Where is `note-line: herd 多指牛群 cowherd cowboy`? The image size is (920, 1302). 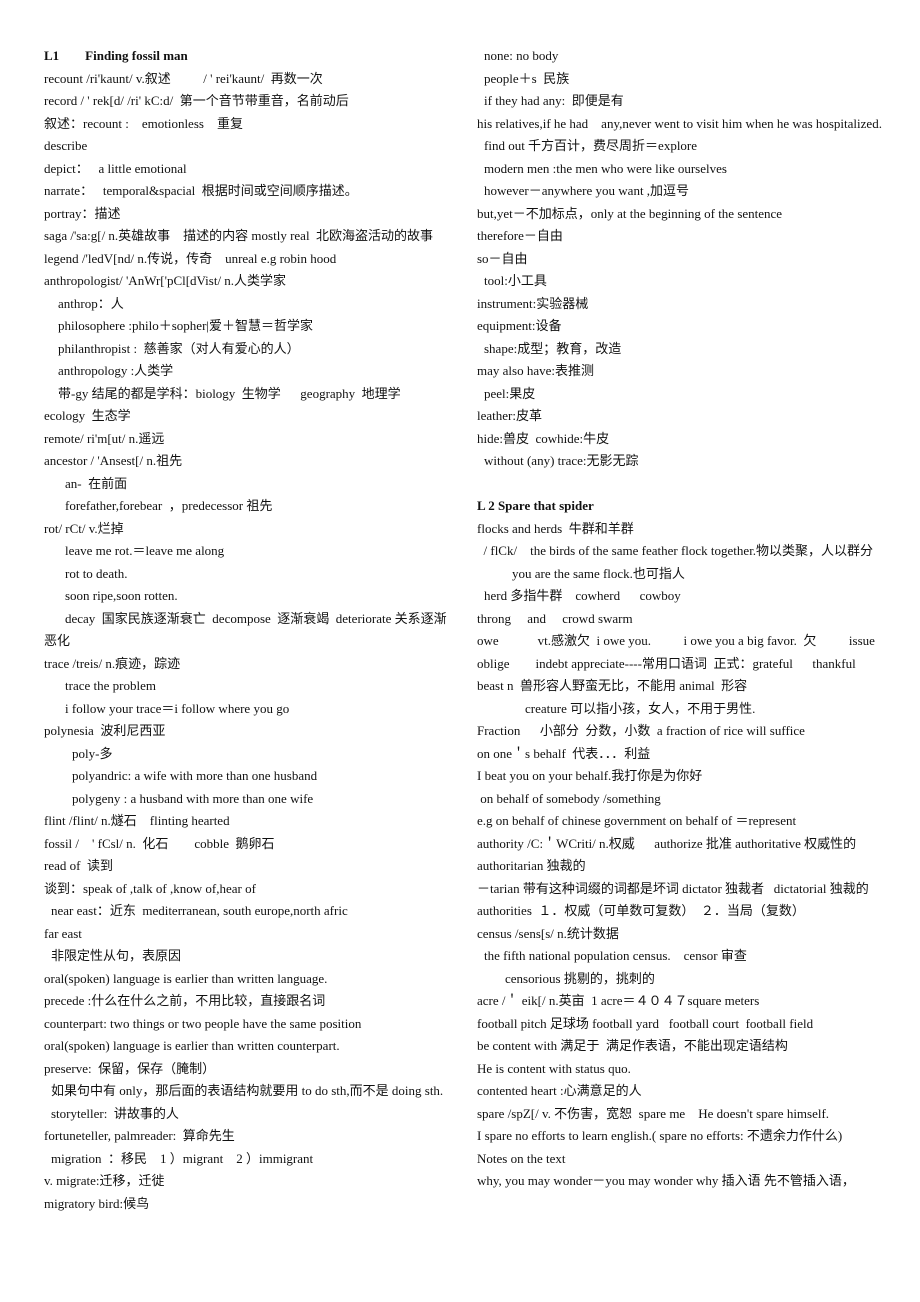
note-line: herd 多指牛群 cowherd cowboy is located at coordinates (582, 595).